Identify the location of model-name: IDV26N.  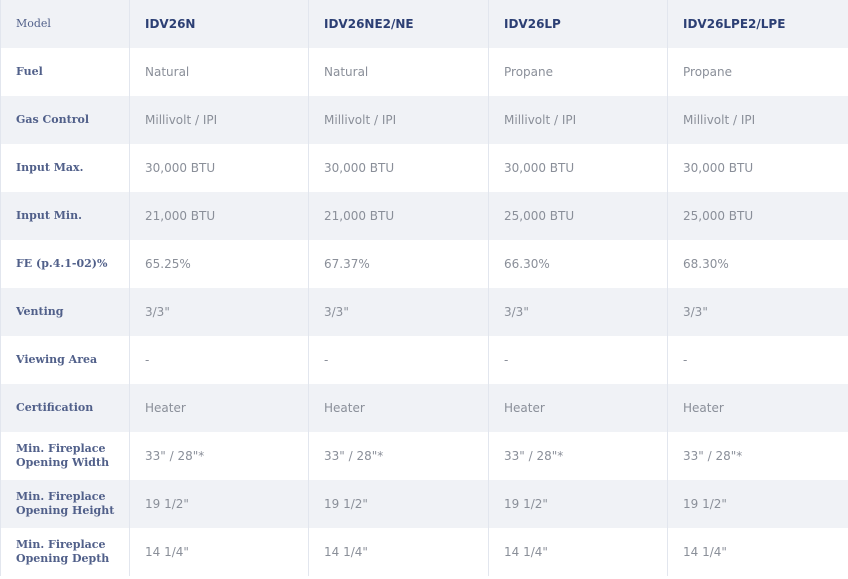
(219, 24).